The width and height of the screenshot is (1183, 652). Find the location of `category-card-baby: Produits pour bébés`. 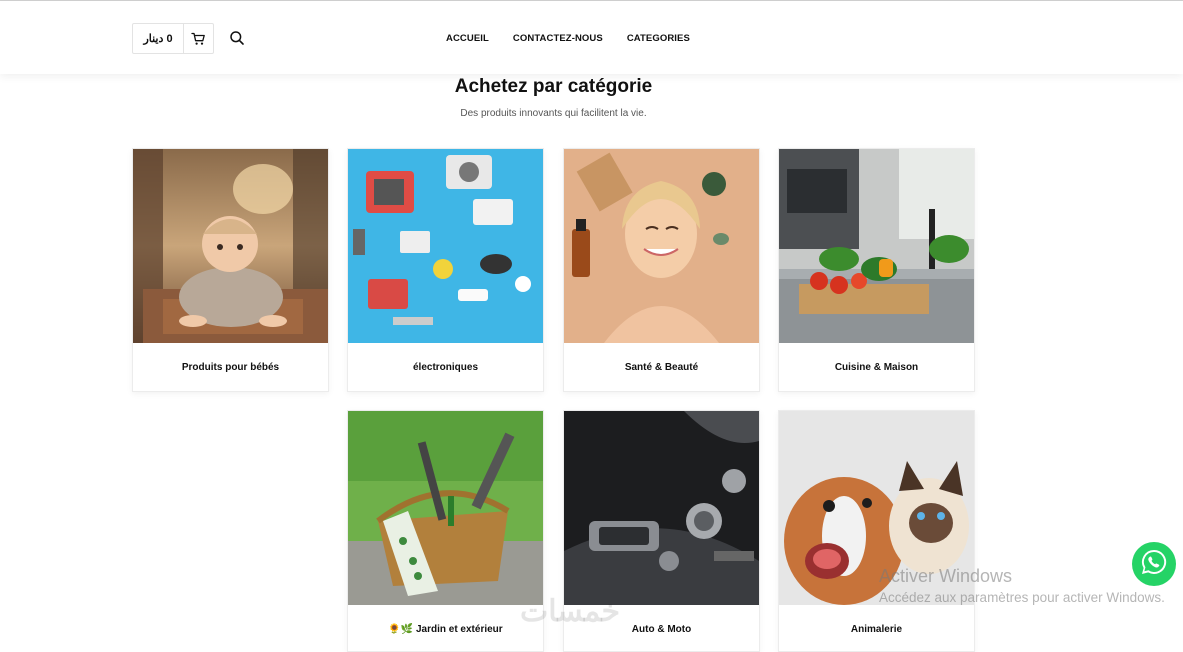

category-card-baby: Produits pour bébés is located at coordinates (230, 270).